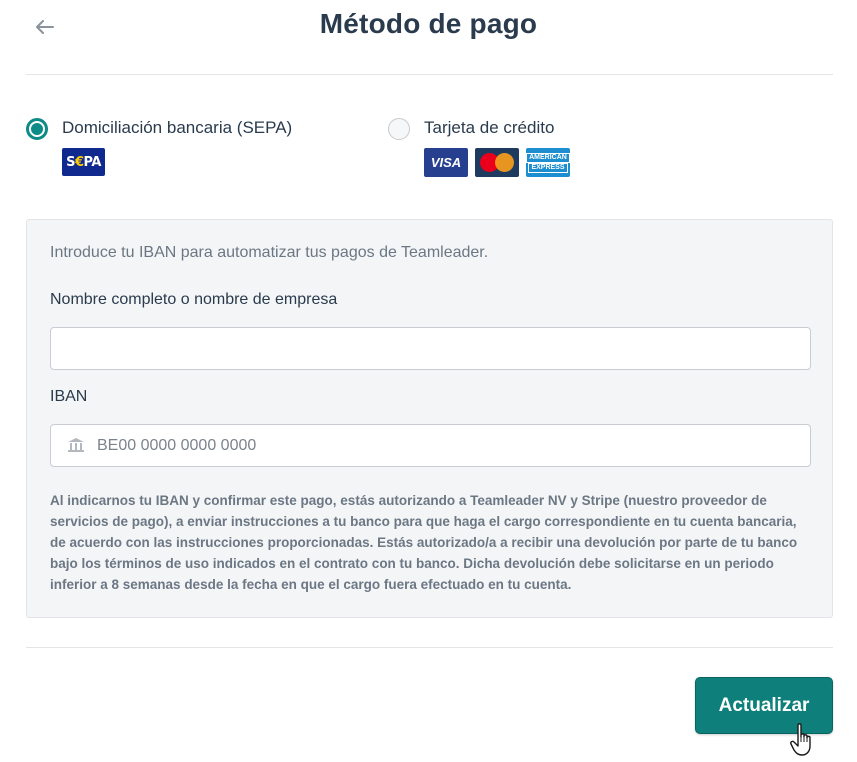 The width and height of the screenshot is (857, 762). I want to click on card-label: Tarjeta de crédito, so click(497, 128).